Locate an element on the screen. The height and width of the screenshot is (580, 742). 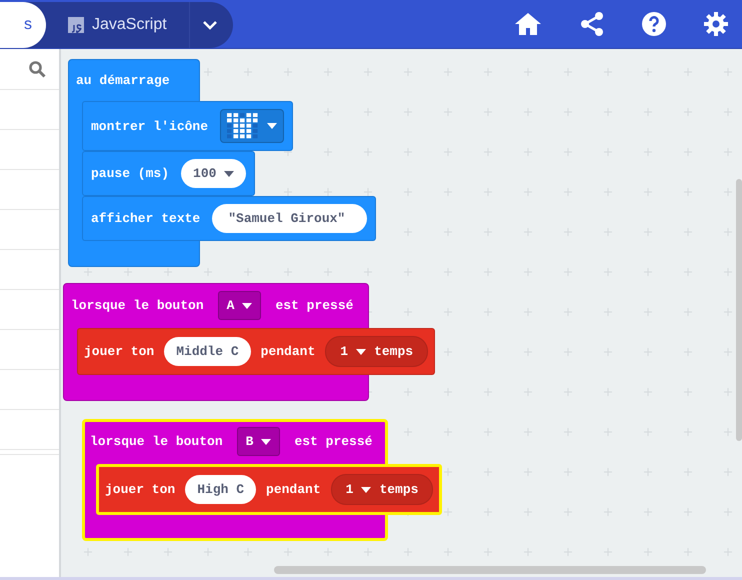
editor-tab: JavaScript is located at coordinates (117, 25).